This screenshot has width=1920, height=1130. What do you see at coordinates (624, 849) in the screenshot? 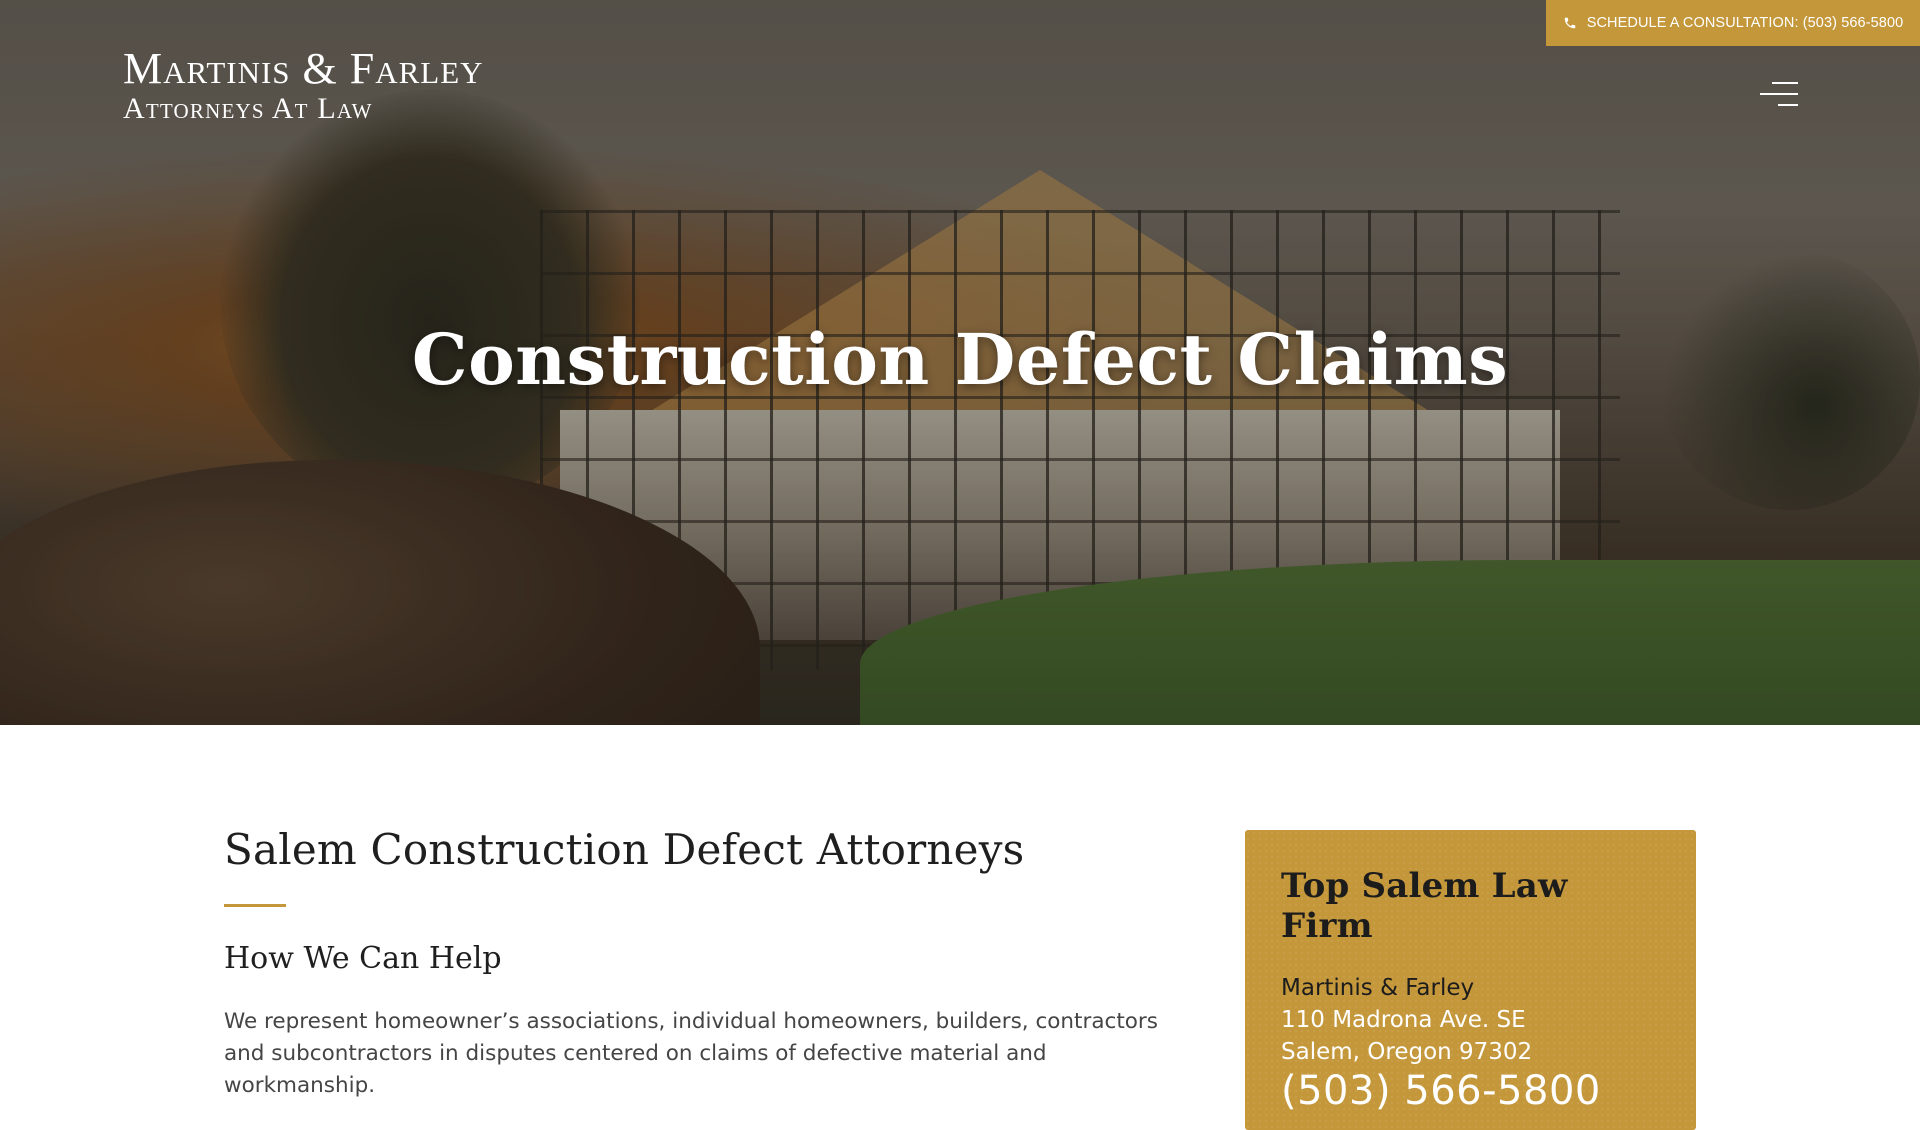
I see `page-title: Salem Construction Defect Attorneys` at bounding box center [624, 849].